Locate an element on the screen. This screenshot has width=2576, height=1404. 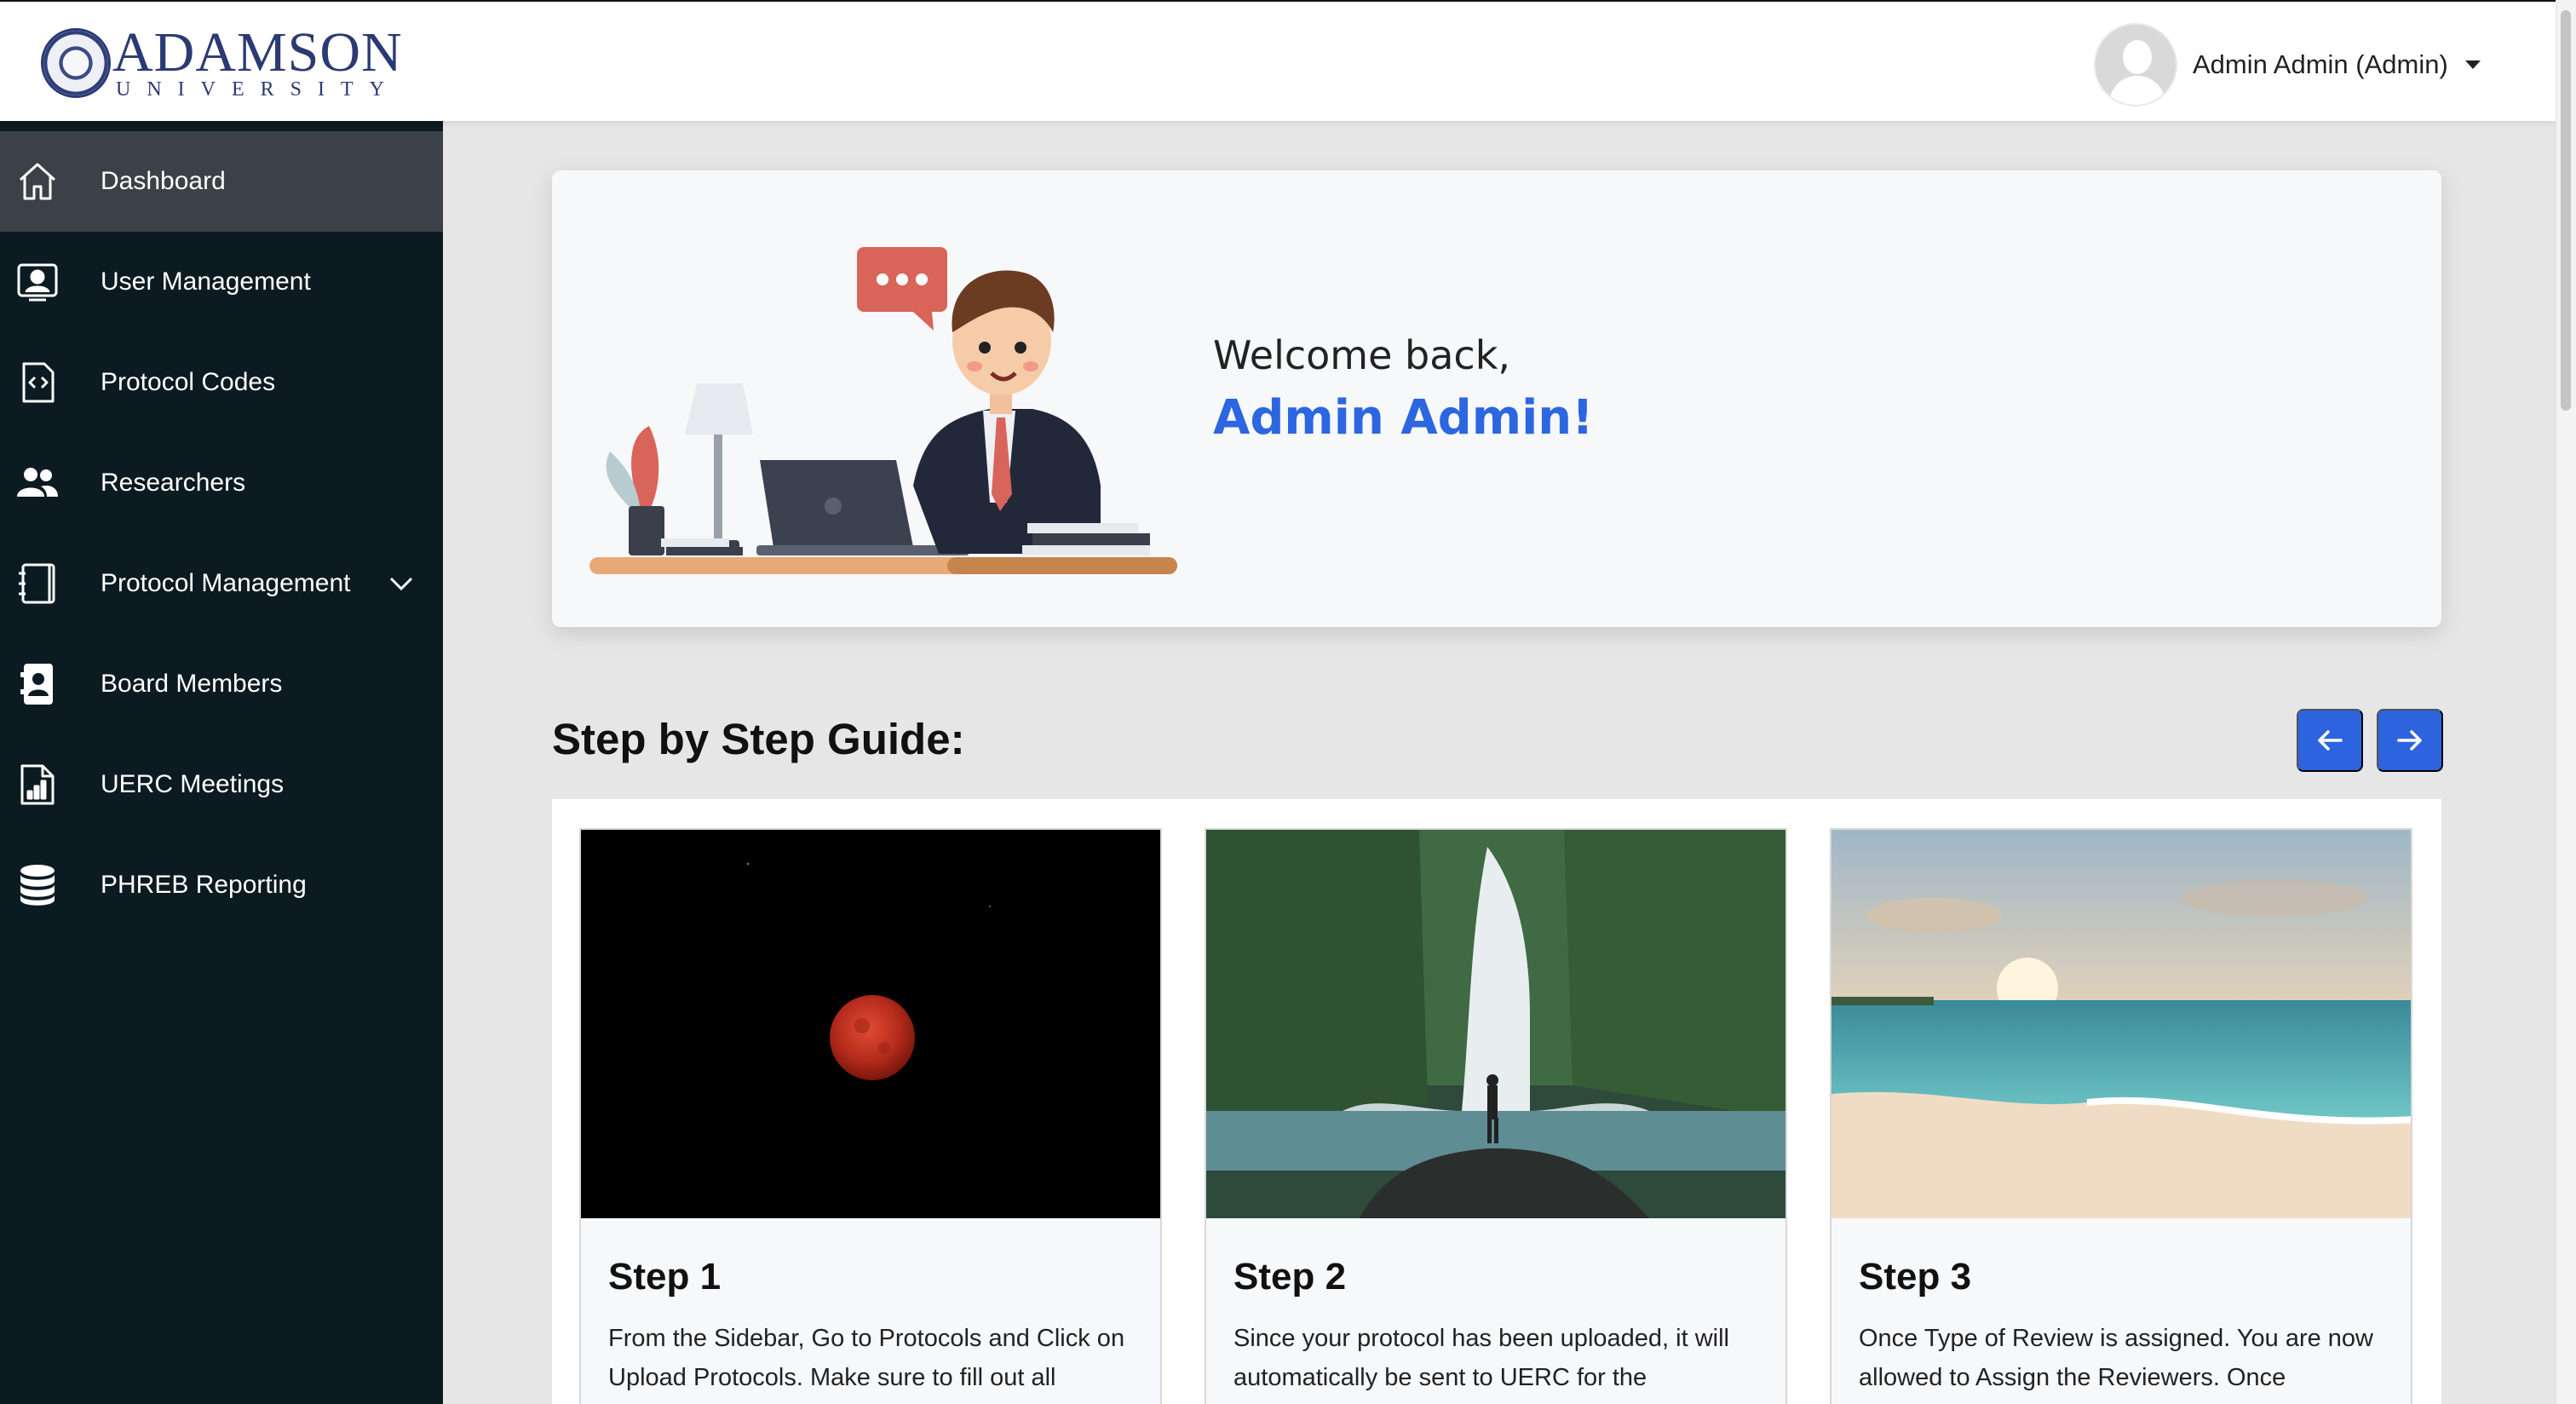
sidebar-item-label: PHREB Reporting is located at coordinates (204, 885).